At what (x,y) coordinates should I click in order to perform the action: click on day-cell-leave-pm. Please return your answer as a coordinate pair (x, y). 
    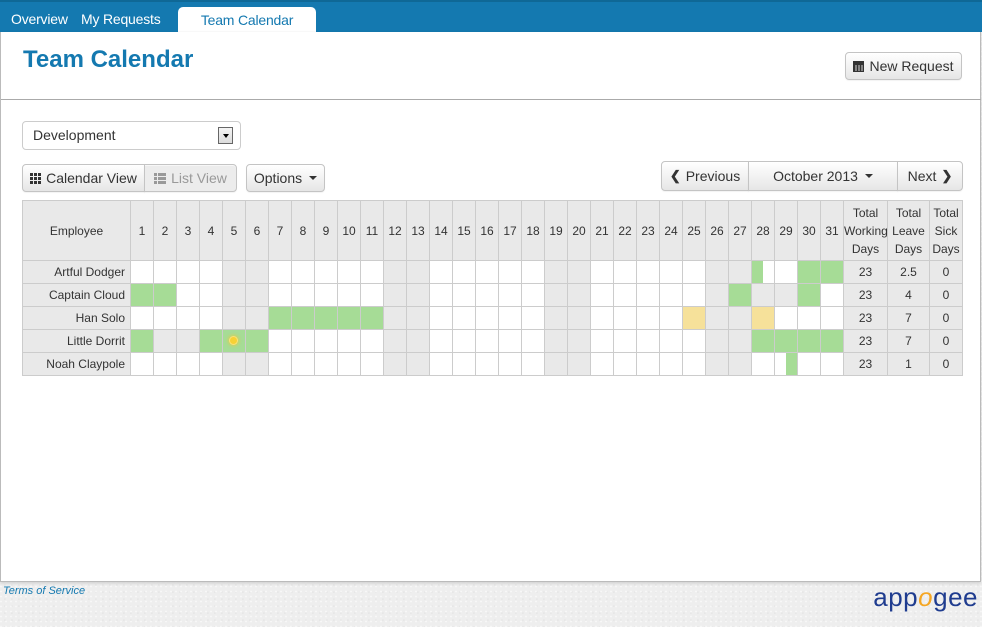
    Looking at the image, I should click on (786, 364).